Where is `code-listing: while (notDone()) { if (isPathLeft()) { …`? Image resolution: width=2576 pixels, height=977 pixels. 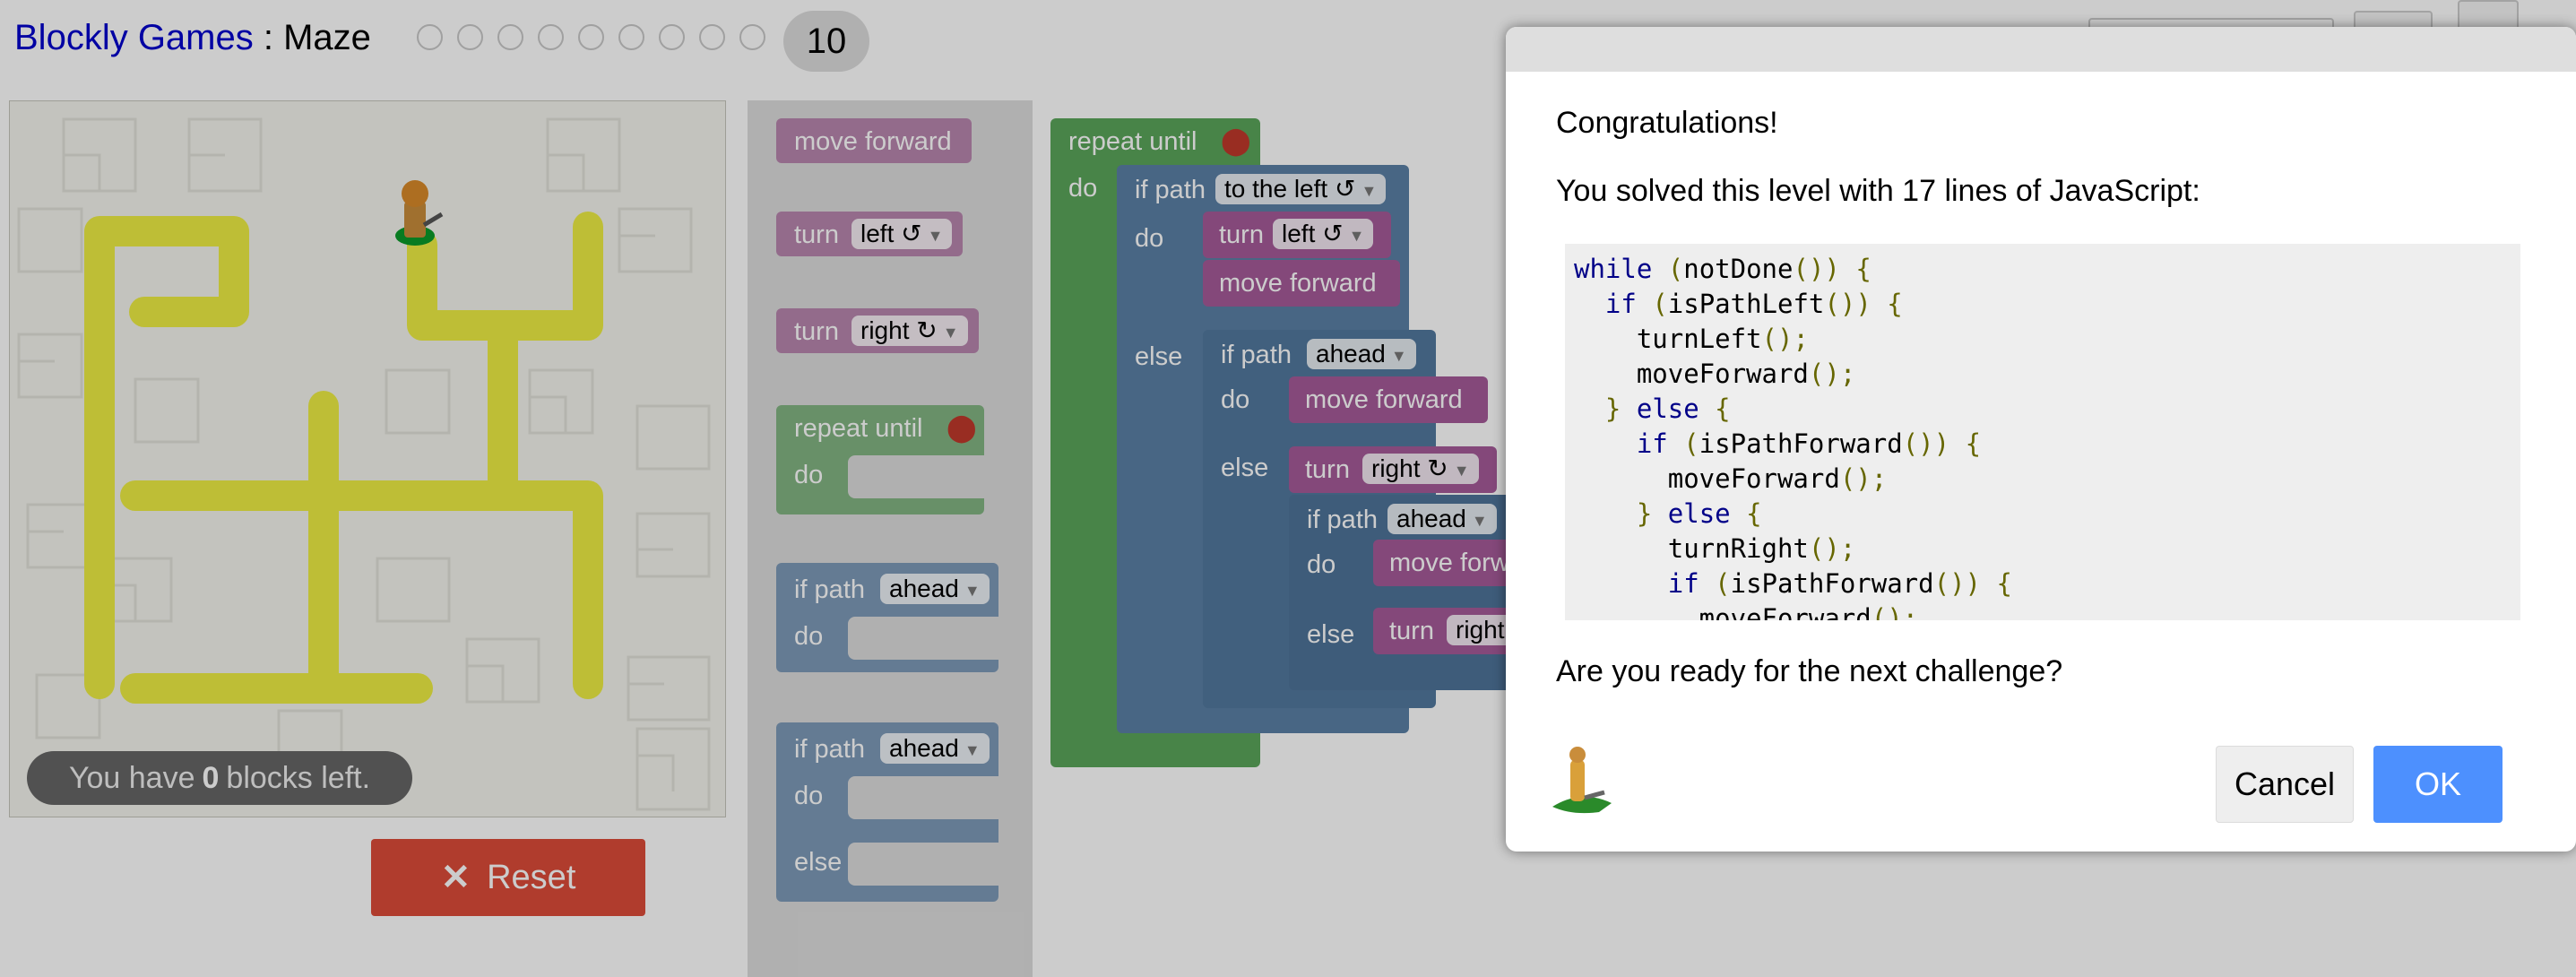
code-listing: while (notDone()) { if (isPathLeft()) { … is located at coordinates (2042, 432).